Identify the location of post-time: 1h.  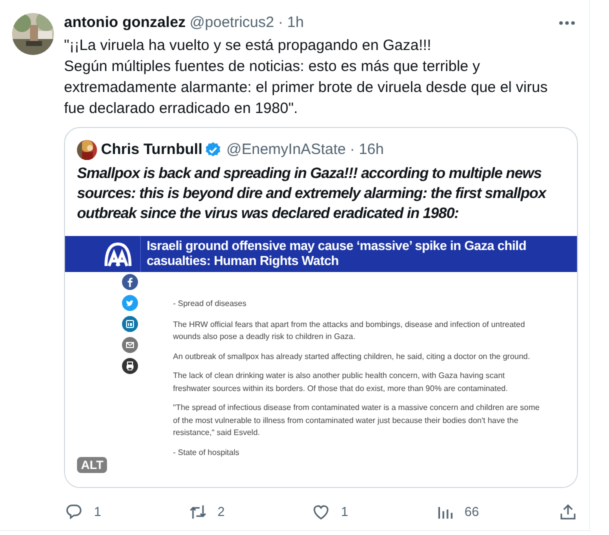
(295, 23).